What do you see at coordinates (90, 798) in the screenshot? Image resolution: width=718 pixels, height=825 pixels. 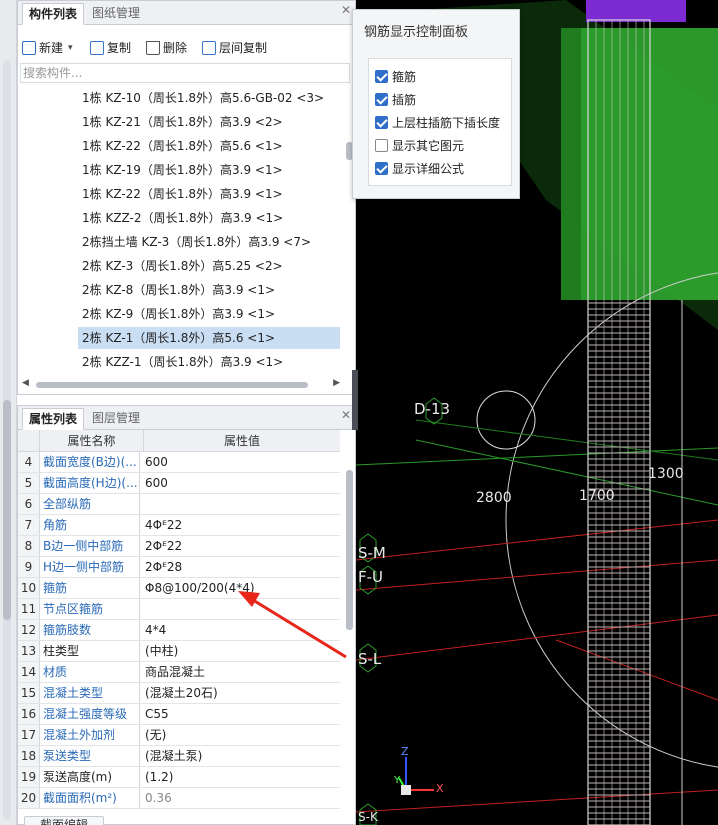 I see `property-name: 截面面积(m²)` at bounding box center [90, 798].